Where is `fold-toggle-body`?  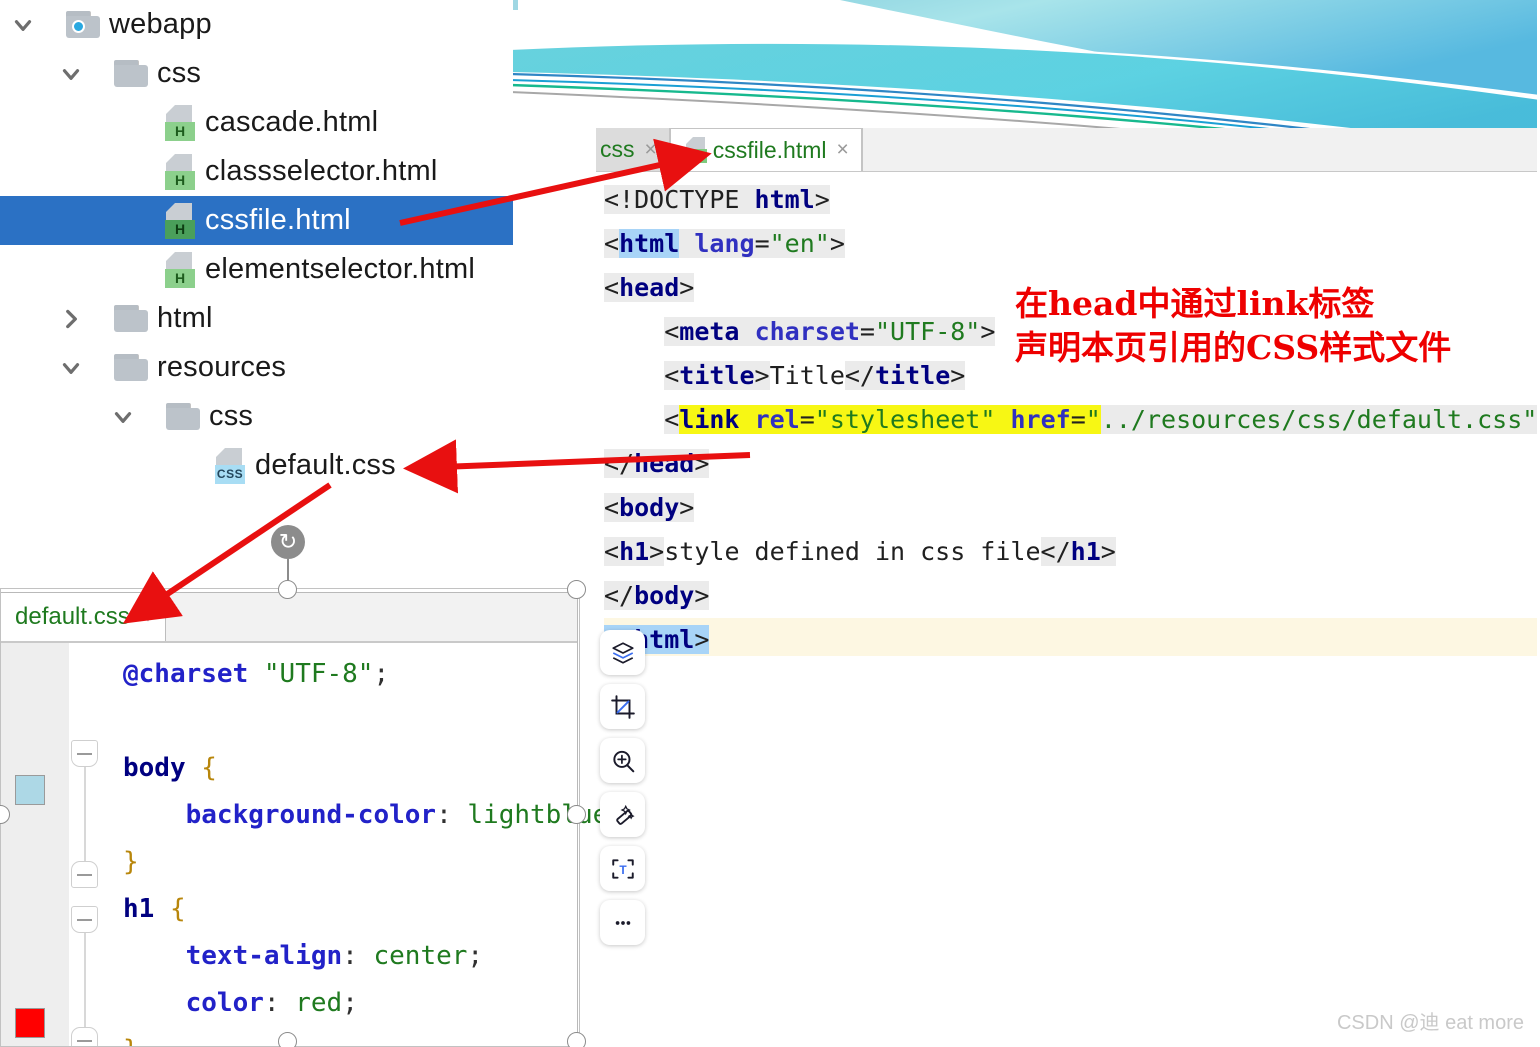
fold-toggle-body is located at coordinates (84, 753).